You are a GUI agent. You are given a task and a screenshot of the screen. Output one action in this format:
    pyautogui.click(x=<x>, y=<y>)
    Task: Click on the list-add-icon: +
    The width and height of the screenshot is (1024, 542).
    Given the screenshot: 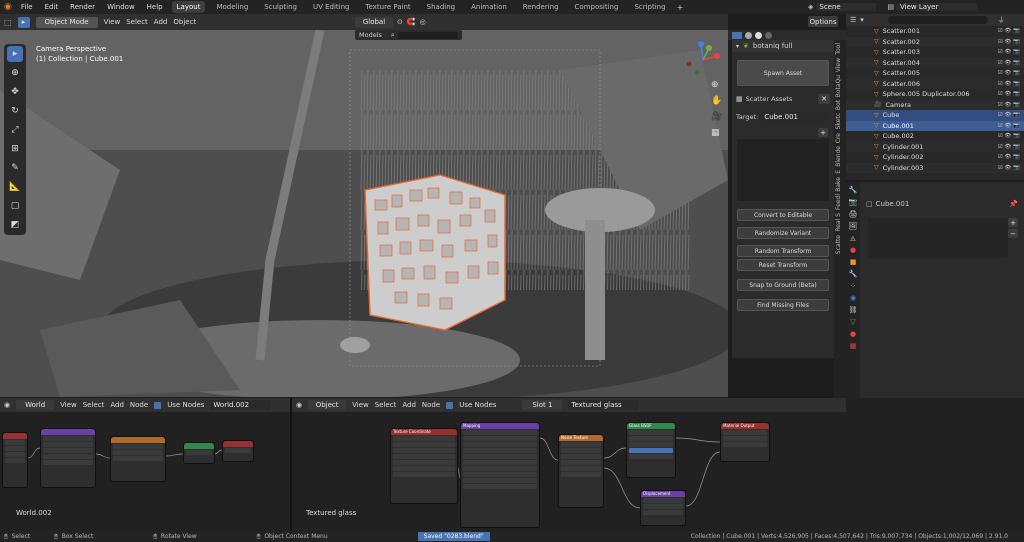 What is the action you would take?
    pyautogui.click(x=1013, y=222)
    